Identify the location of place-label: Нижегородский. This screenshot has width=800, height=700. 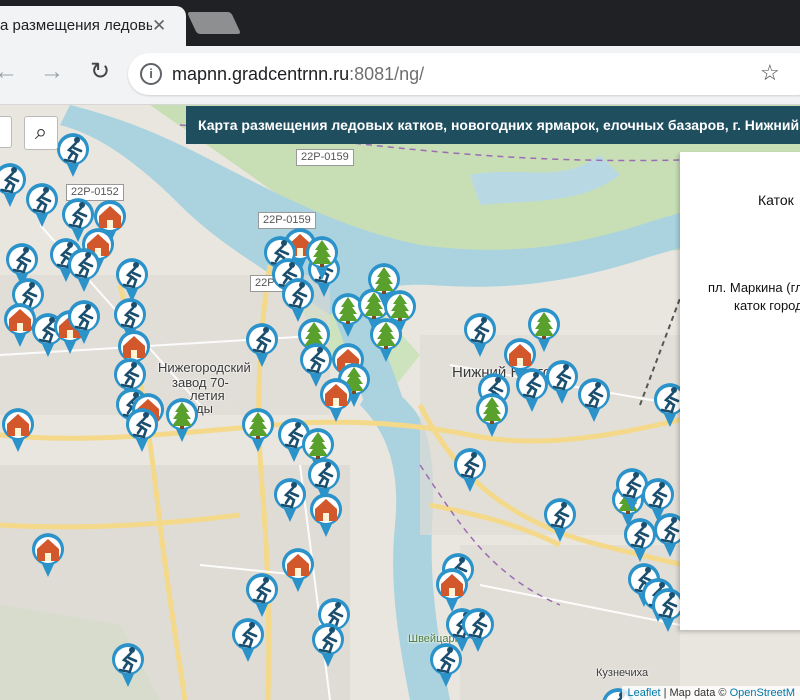
(204, 367).